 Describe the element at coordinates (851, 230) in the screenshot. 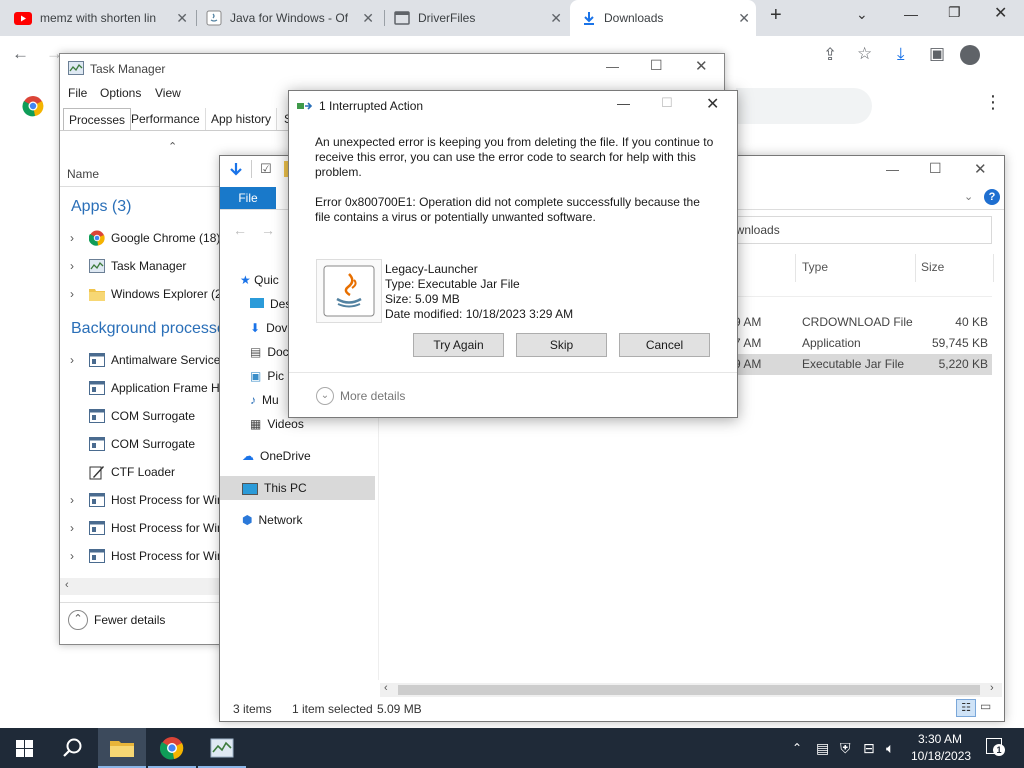

I see `address-bar: ownloads` at that location.